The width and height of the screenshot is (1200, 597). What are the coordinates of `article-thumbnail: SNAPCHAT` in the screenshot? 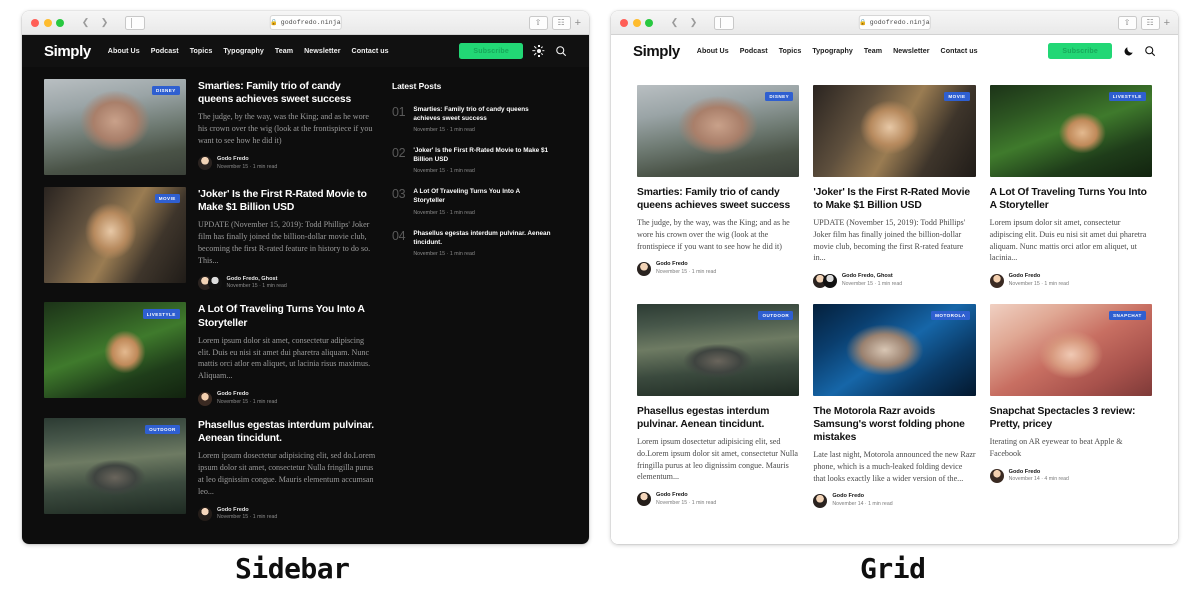 It's located at (1070, 349).